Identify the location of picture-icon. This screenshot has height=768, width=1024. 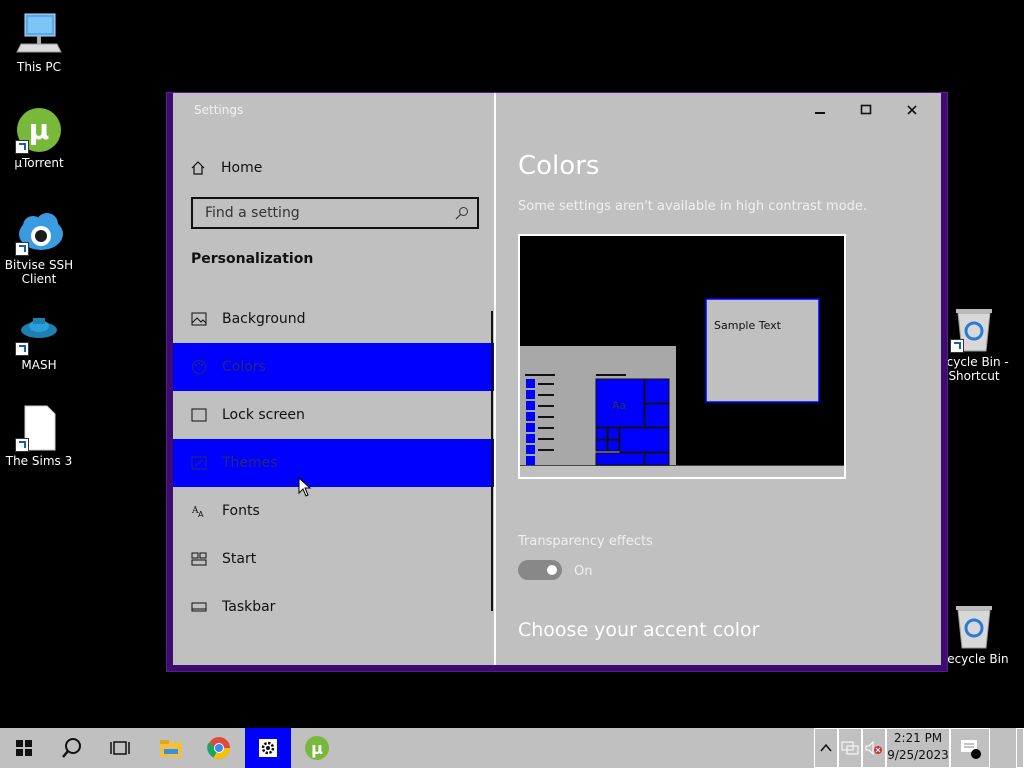
(199, 319).